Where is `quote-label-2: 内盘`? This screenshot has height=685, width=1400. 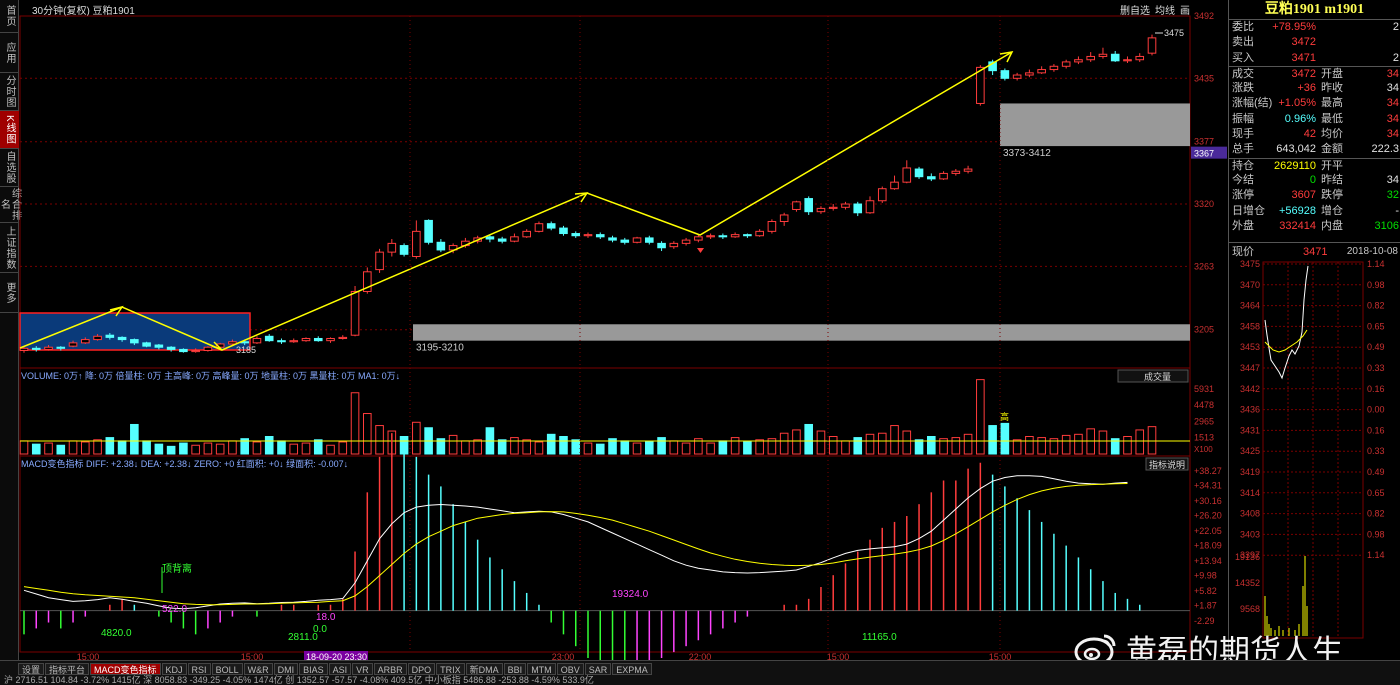 quote-label-2: 内盘 is located at coordinates (1332, 225).